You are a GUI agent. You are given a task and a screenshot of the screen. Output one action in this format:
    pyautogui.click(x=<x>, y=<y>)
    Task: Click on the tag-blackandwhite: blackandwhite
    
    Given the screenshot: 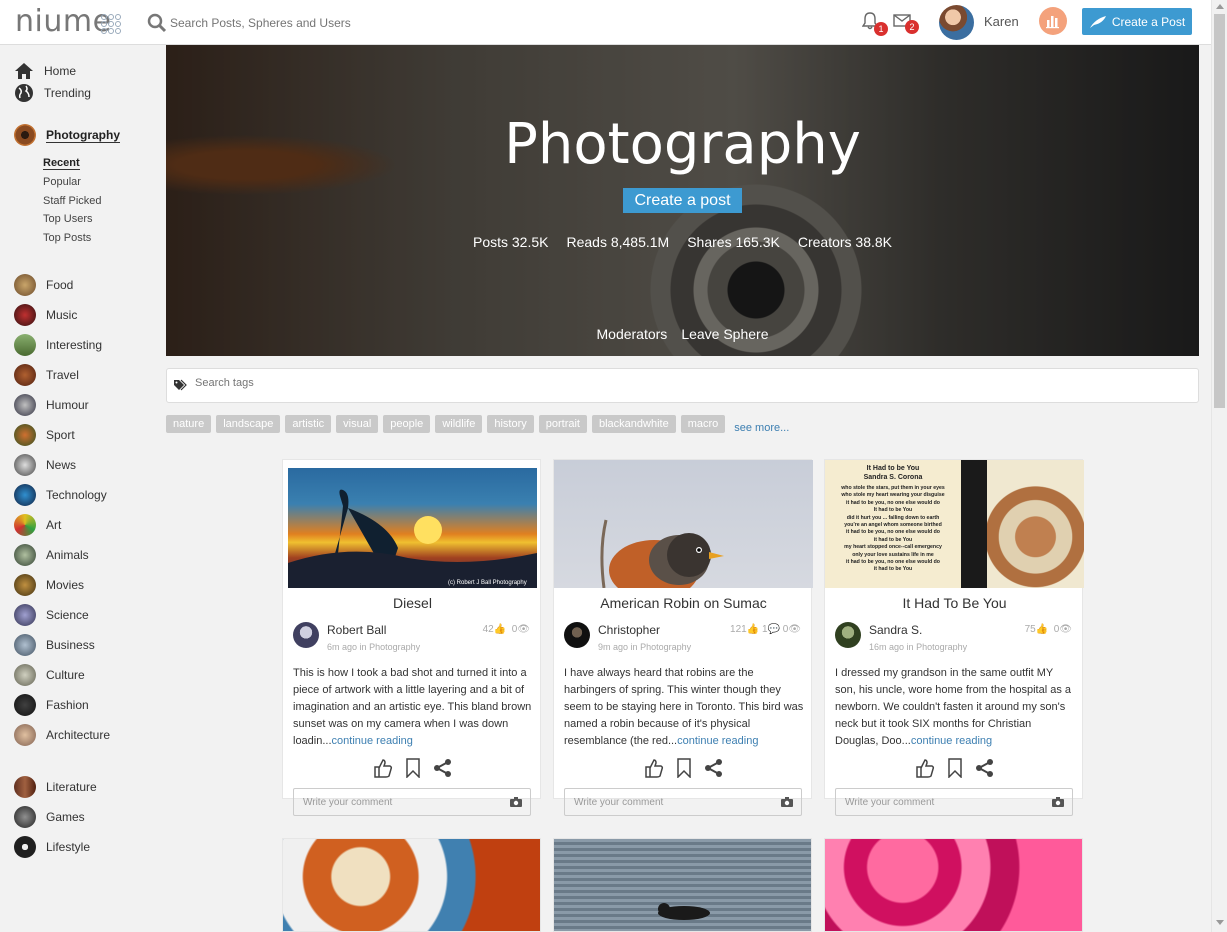 What is the action you would take?
    pyautogui.click(x=633, y=424)
    